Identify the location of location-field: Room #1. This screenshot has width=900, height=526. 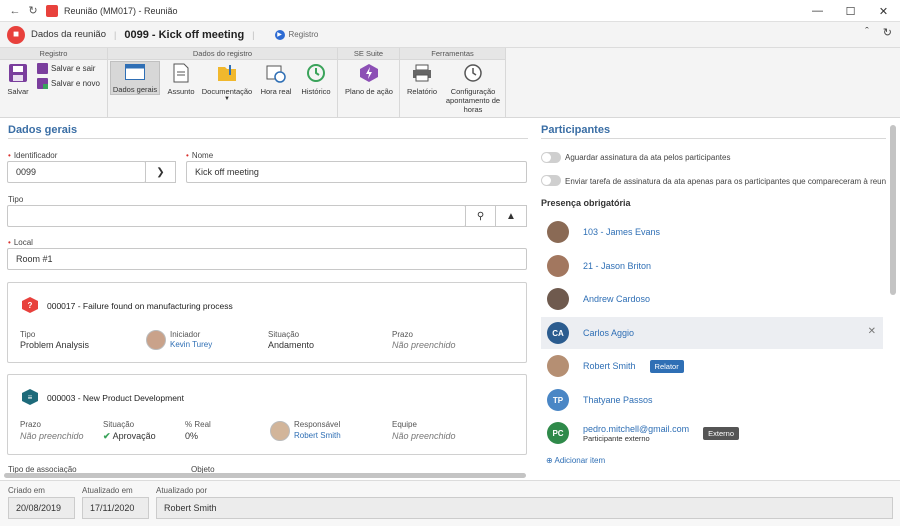
(267, 259).